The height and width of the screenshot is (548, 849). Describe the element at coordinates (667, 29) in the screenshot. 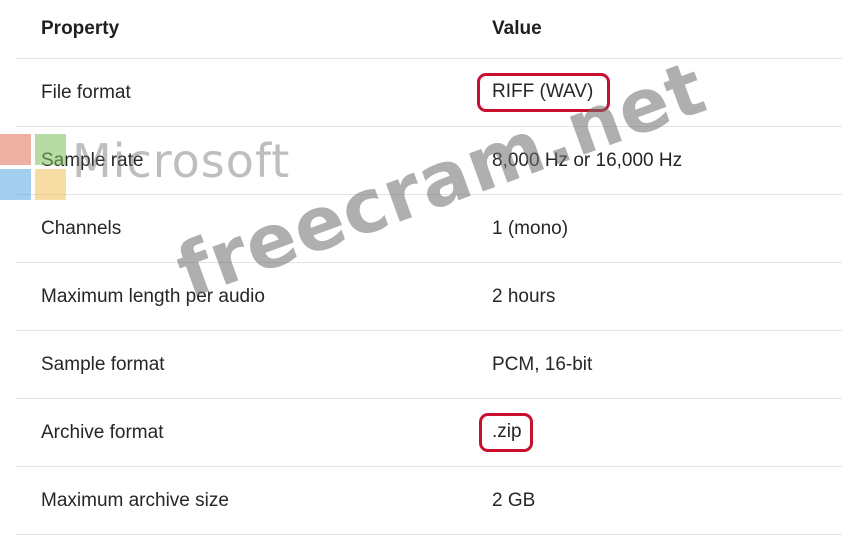

I see `column-header-value: Value` at that location.